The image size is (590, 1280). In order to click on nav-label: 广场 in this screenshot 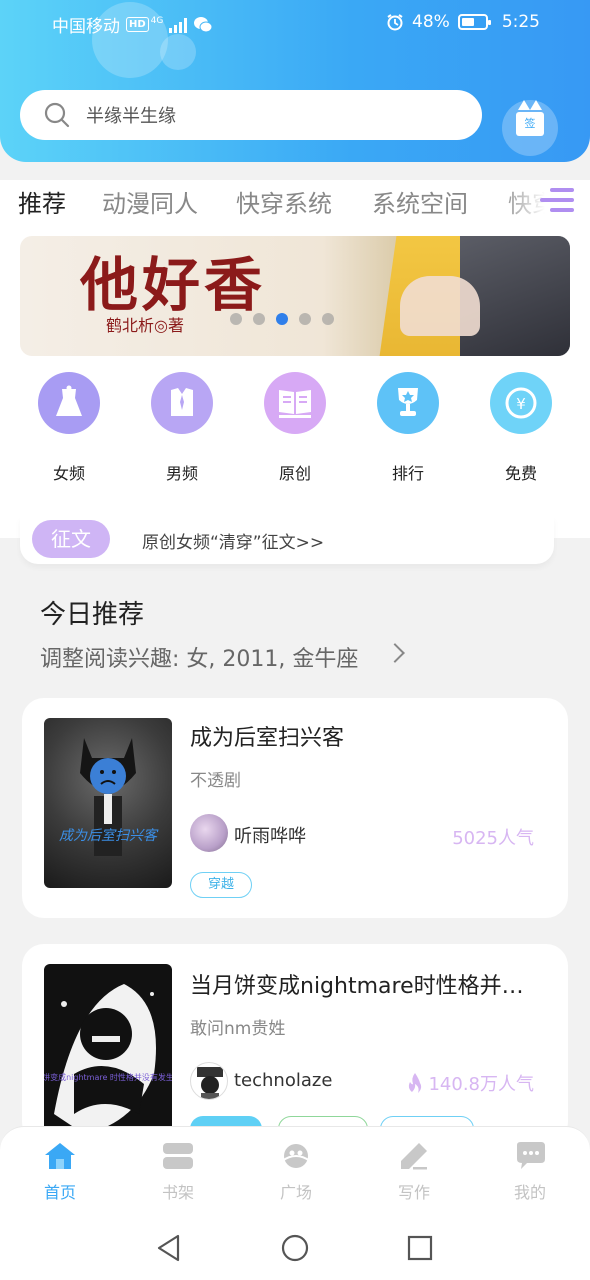, I will do `click(295, 1192)`.